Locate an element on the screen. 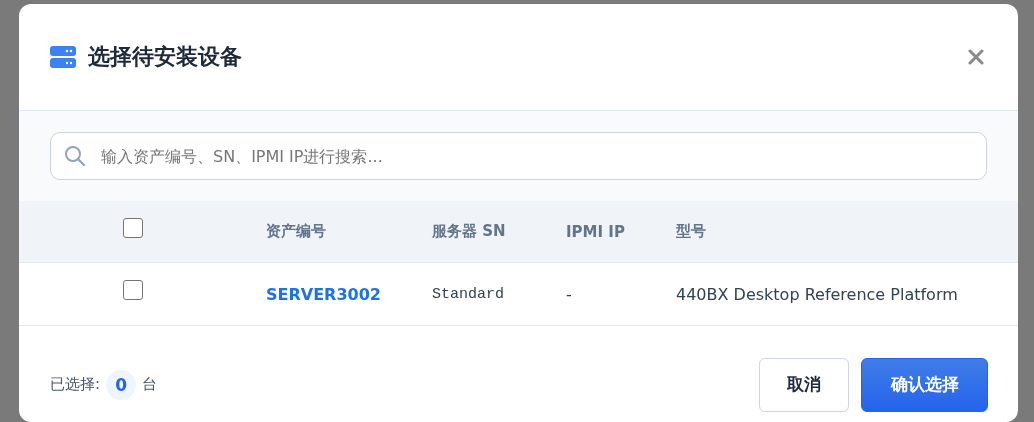 The image size is (1034, 422). selected-count: 0 is located at coordinates (121, 384).